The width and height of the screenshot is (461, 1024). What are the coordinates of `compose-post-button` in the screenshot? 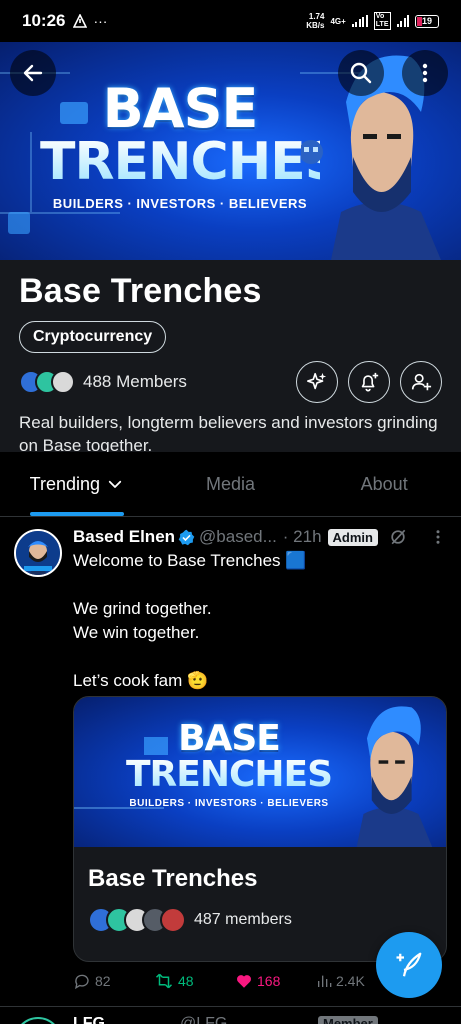 It's located at (409, 965).